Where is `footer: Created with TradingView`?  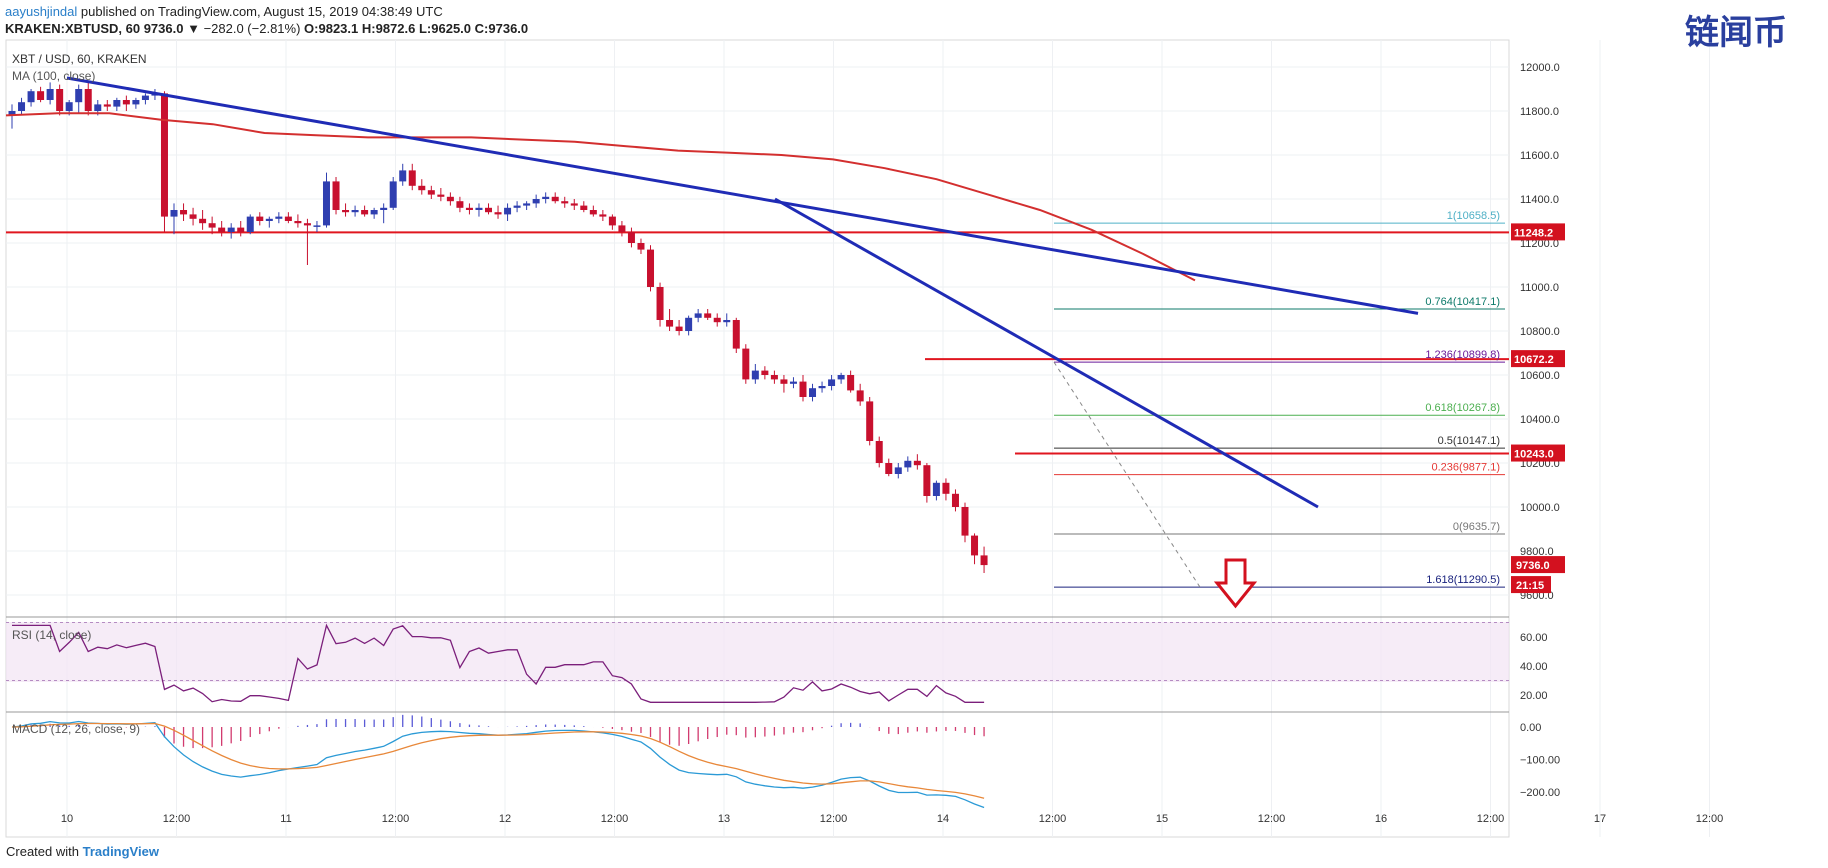 footer: Created with TradingView is located at coordinates (82, 851).